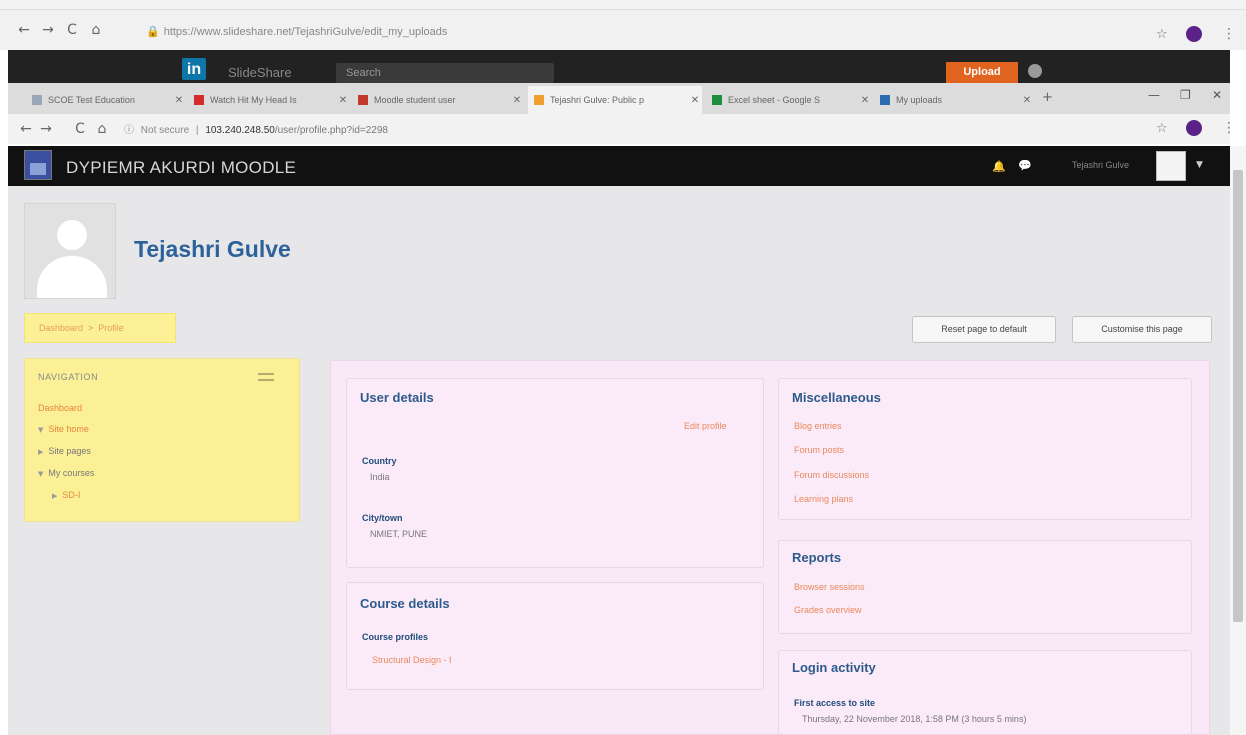 The height and width of the screenshot is (735, 1246). Describe the element at coordinates (623, 5) in the screenshot. I see `outer-tab-strip` at that location.